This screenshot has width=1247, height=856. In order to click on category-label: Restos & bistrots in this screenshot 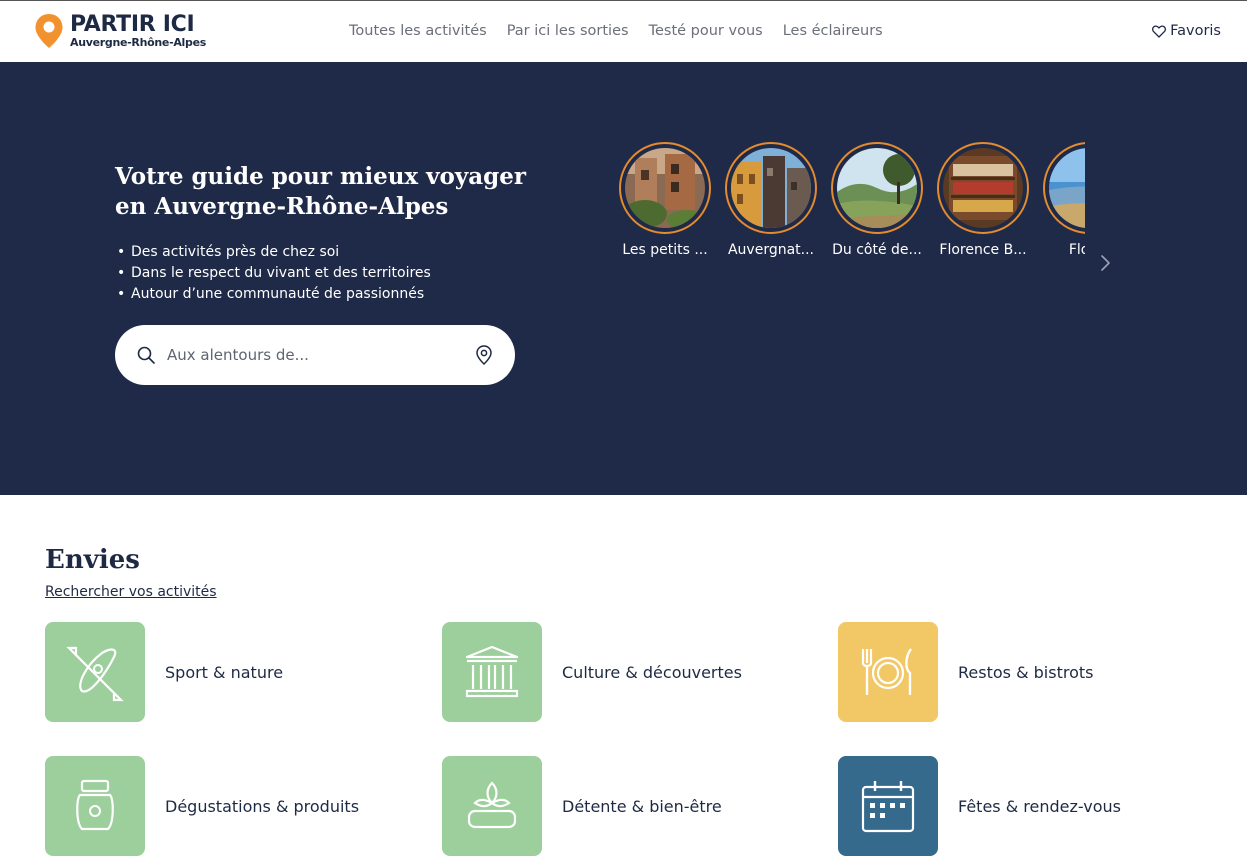, I will do `click(1026, 672)`.